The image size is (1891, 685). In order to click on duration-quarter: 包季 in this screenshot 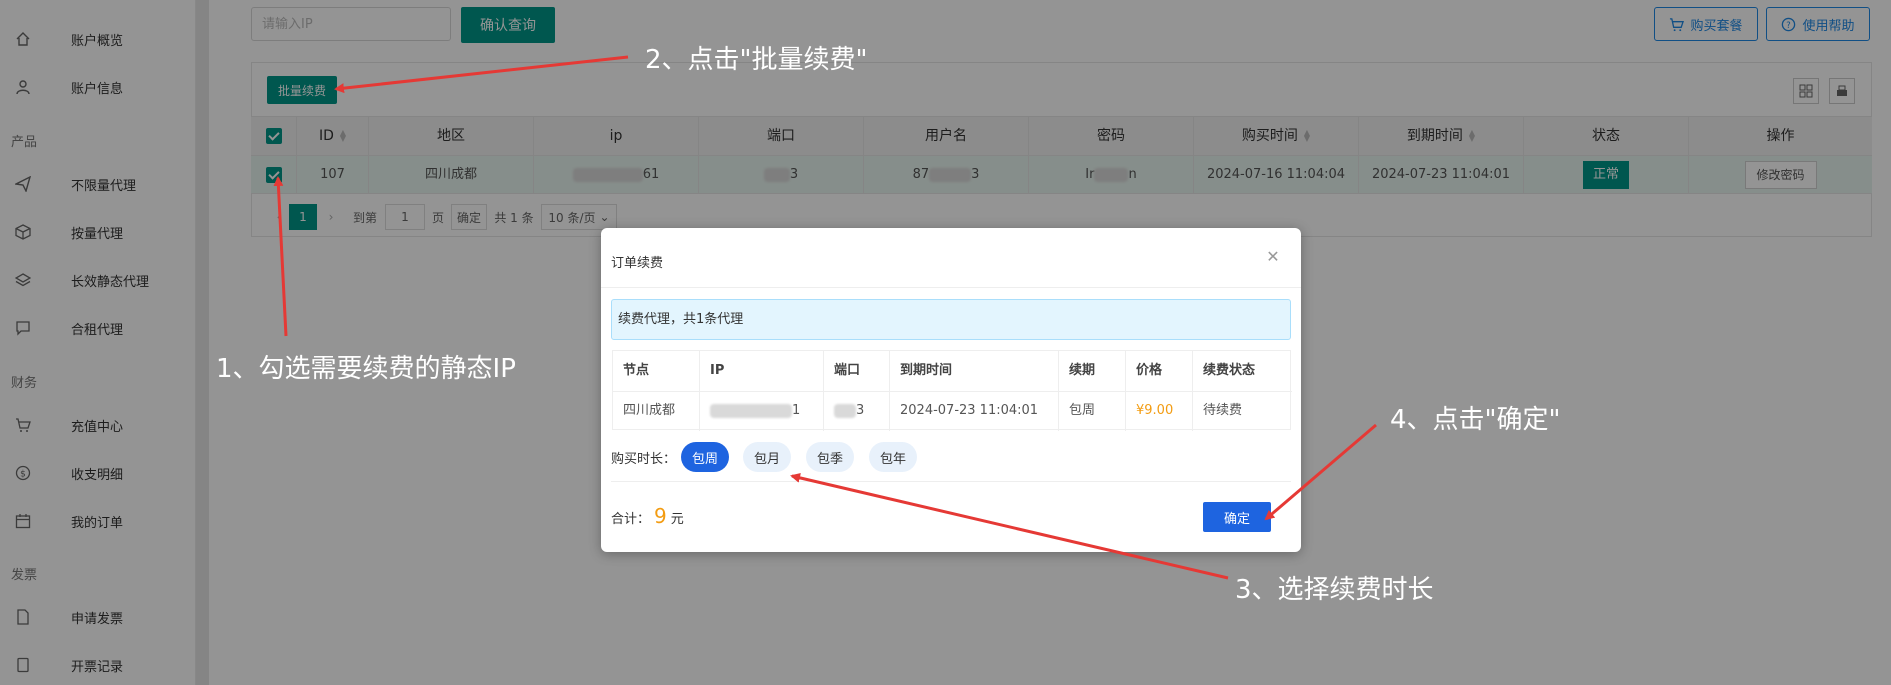, I will do `click(830, 457)`.